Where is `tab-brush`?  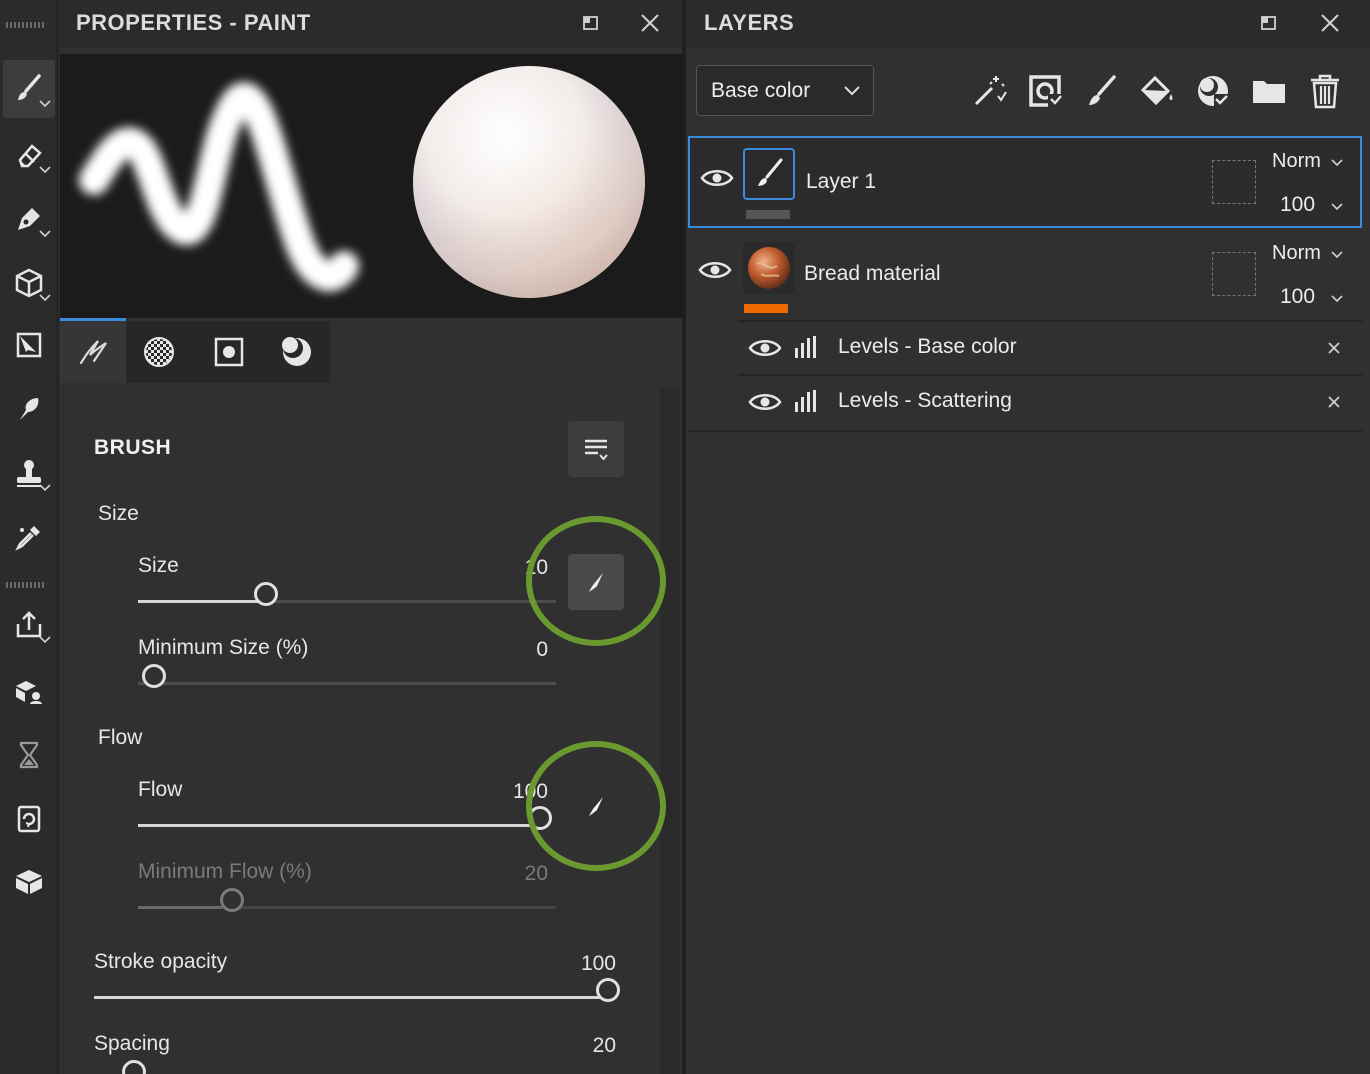 tab-brush is located at coordinates (93, 352).